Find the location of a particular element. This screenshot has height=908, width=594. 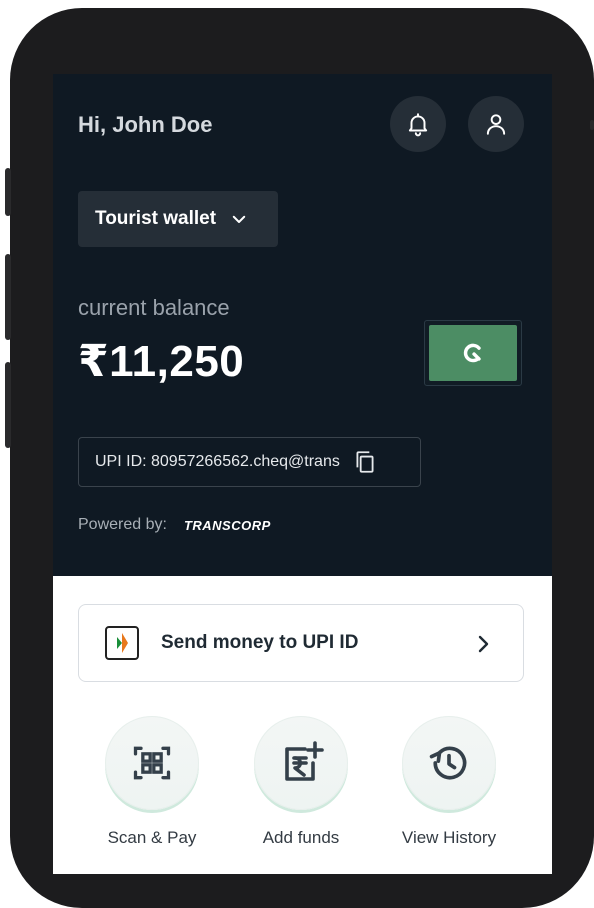

add-funds-button is located at coordinates (301, 763).